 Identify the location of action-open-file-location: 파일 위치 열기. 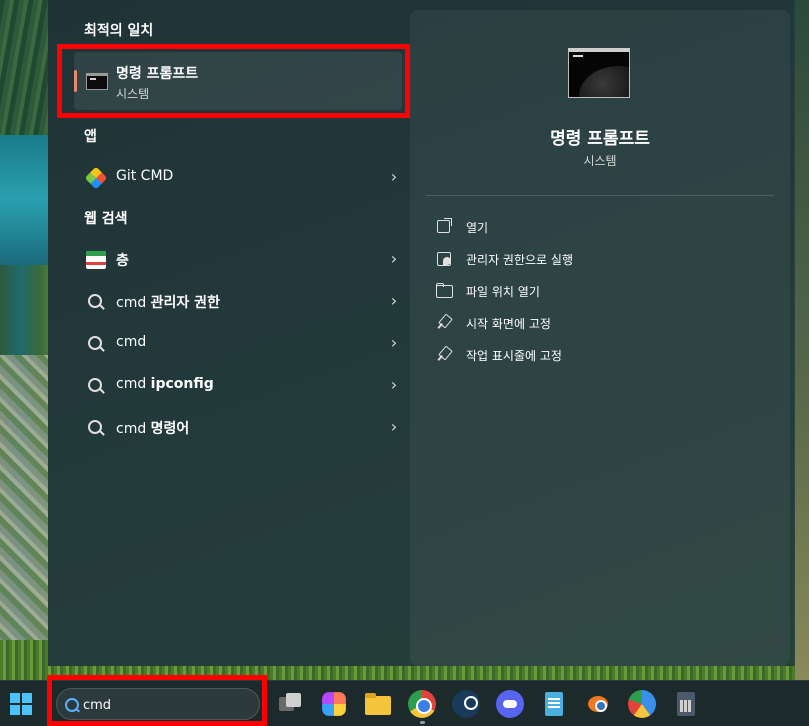
(601, 291).